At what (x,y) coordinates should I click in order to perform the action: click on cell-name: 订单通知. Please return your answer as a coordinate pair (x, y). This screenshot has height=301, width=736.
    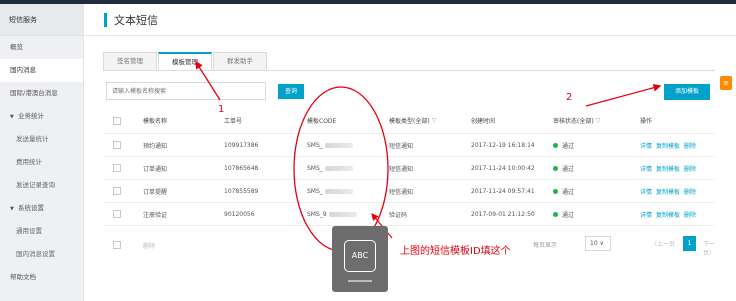
    Looking at the image, I should click on (155, 169).